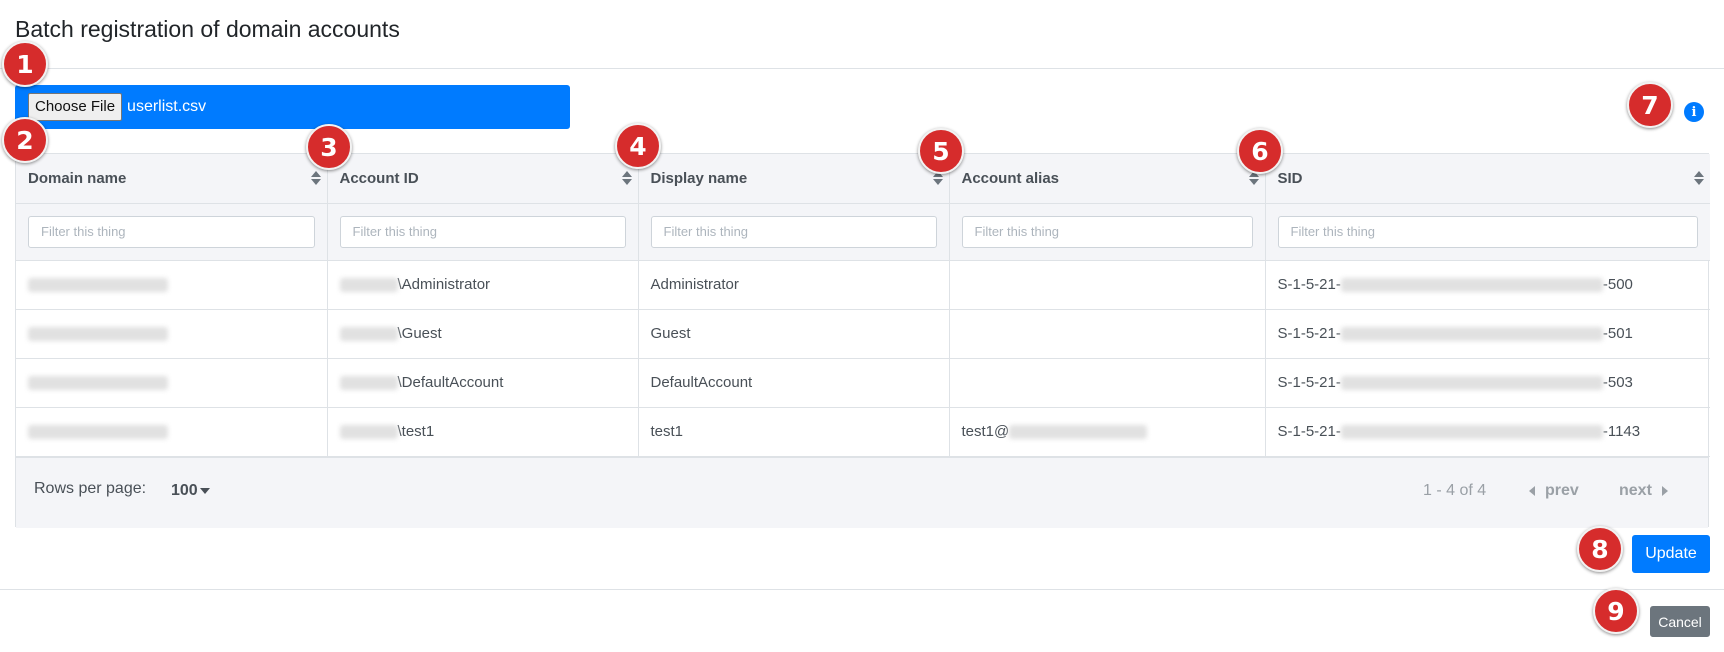 The height and width of the screenshot is (652, 1724). Describe the element at coordinates (329, 147) in the screenshot. I see `annotation-marker-3: 3` at that location.